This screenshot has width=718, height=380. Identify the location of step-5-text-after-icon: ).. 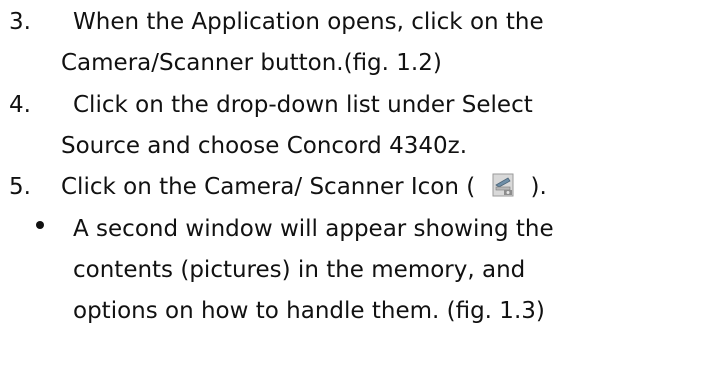
(538, 187).